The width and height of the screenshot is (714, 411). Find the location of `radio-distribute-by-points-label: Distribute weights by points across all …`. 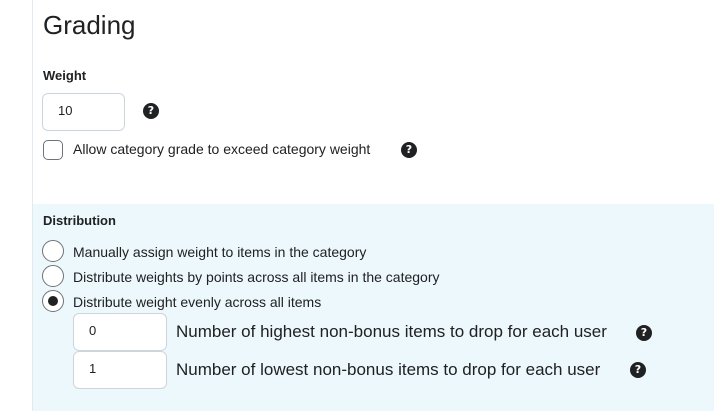

radio-distribute-by-points-label: Distribute weights by points across all … is located at coordinates (256, 277).